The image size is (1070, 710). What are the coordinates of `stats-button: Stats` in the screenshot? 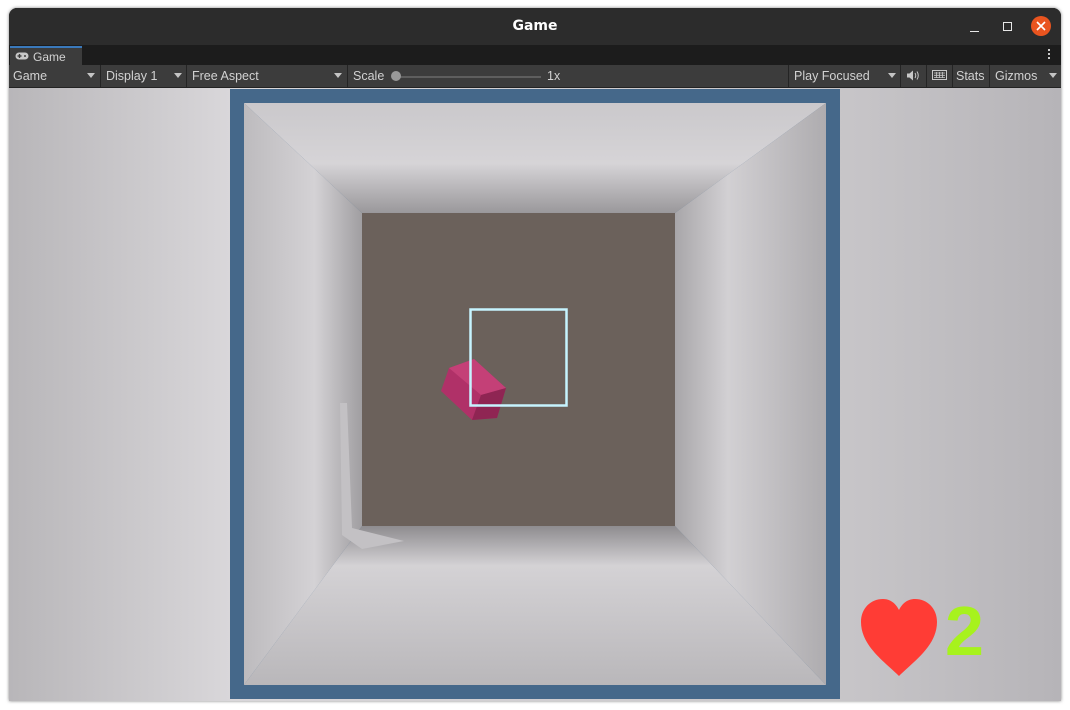 It's located at (970, 76).